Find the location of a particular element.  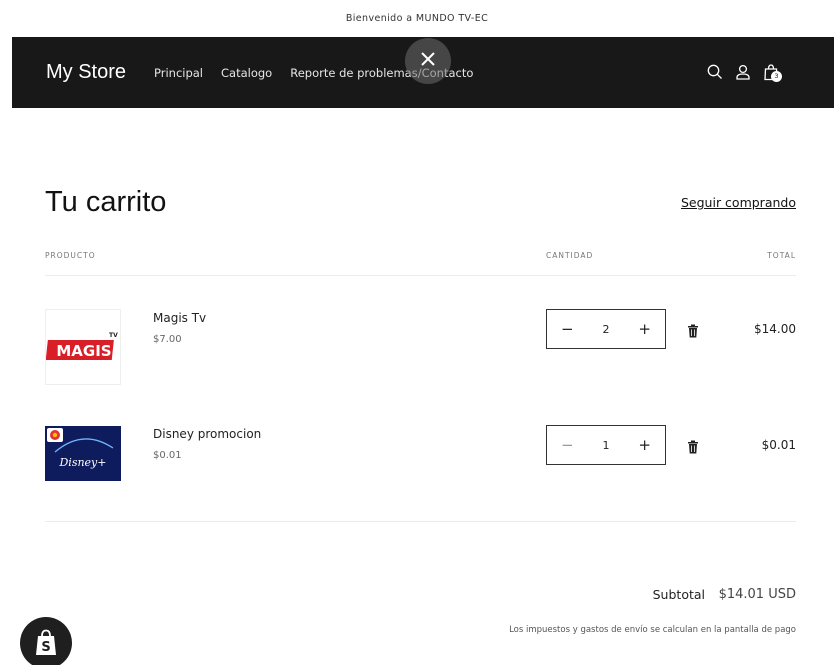

product-image-disney: Disney+ is located at coordinates (83, 453).